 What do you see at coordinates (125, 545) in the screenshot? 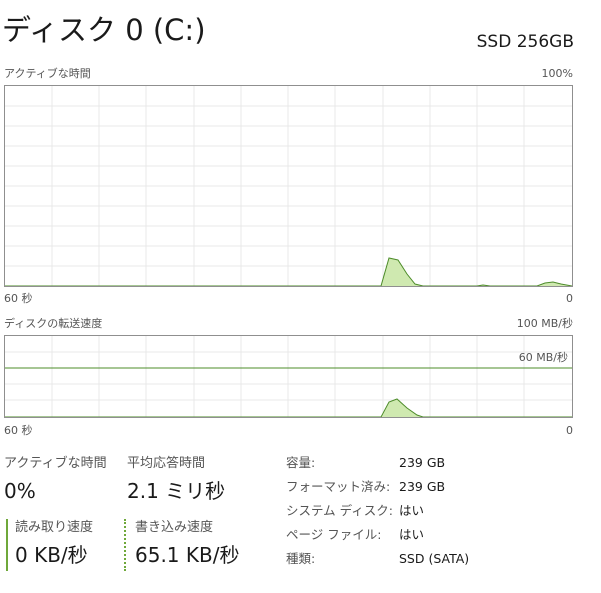
I see `write-speed-indicator` at bounding box center [125, 545].